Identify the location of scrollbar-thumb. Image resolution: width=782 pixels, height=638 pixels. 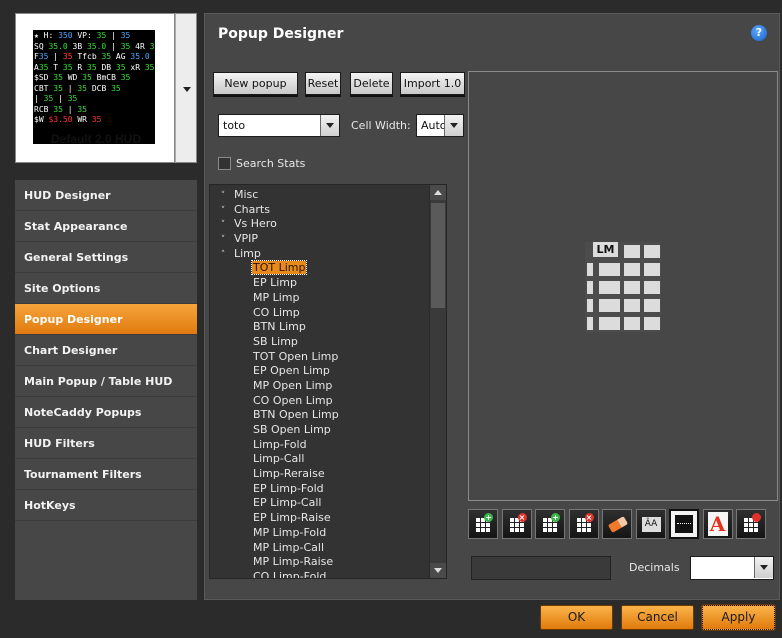
(438, 255).